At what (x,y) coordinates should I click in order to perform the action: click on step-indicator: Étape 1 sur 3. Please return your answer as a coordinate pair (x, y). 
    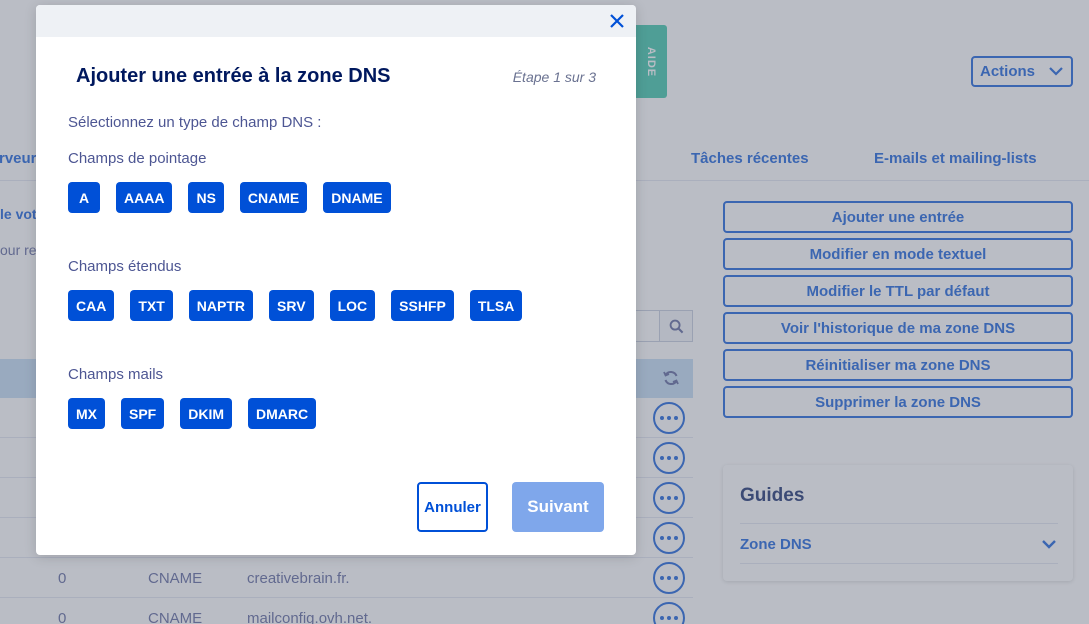
    Looking at the image, I should click on (554, 77).